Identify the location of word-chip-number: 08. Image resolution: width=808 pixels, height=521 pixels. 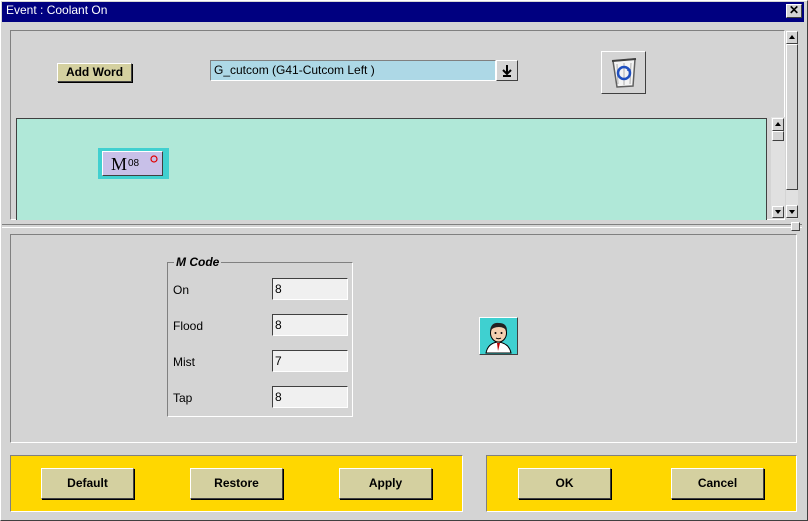
(134, 163).